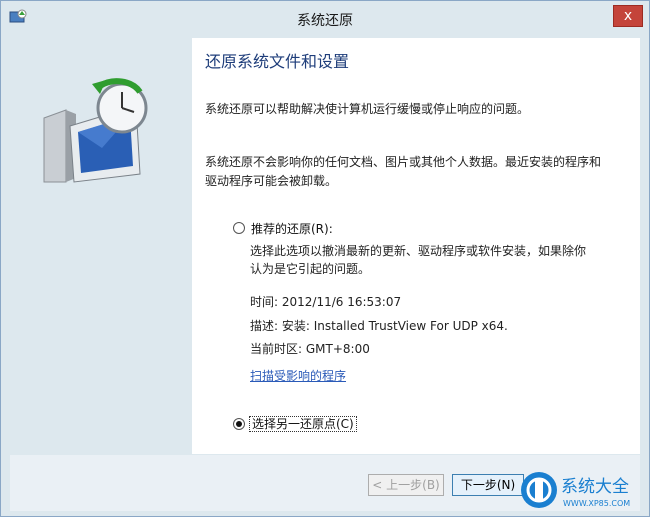  Describe the element at coordinates (367, 109) in the screenshot. I see `intro-text: 系统还原可以帮助解决使计算机运行缓慢或停止响应的问题。` at that location.